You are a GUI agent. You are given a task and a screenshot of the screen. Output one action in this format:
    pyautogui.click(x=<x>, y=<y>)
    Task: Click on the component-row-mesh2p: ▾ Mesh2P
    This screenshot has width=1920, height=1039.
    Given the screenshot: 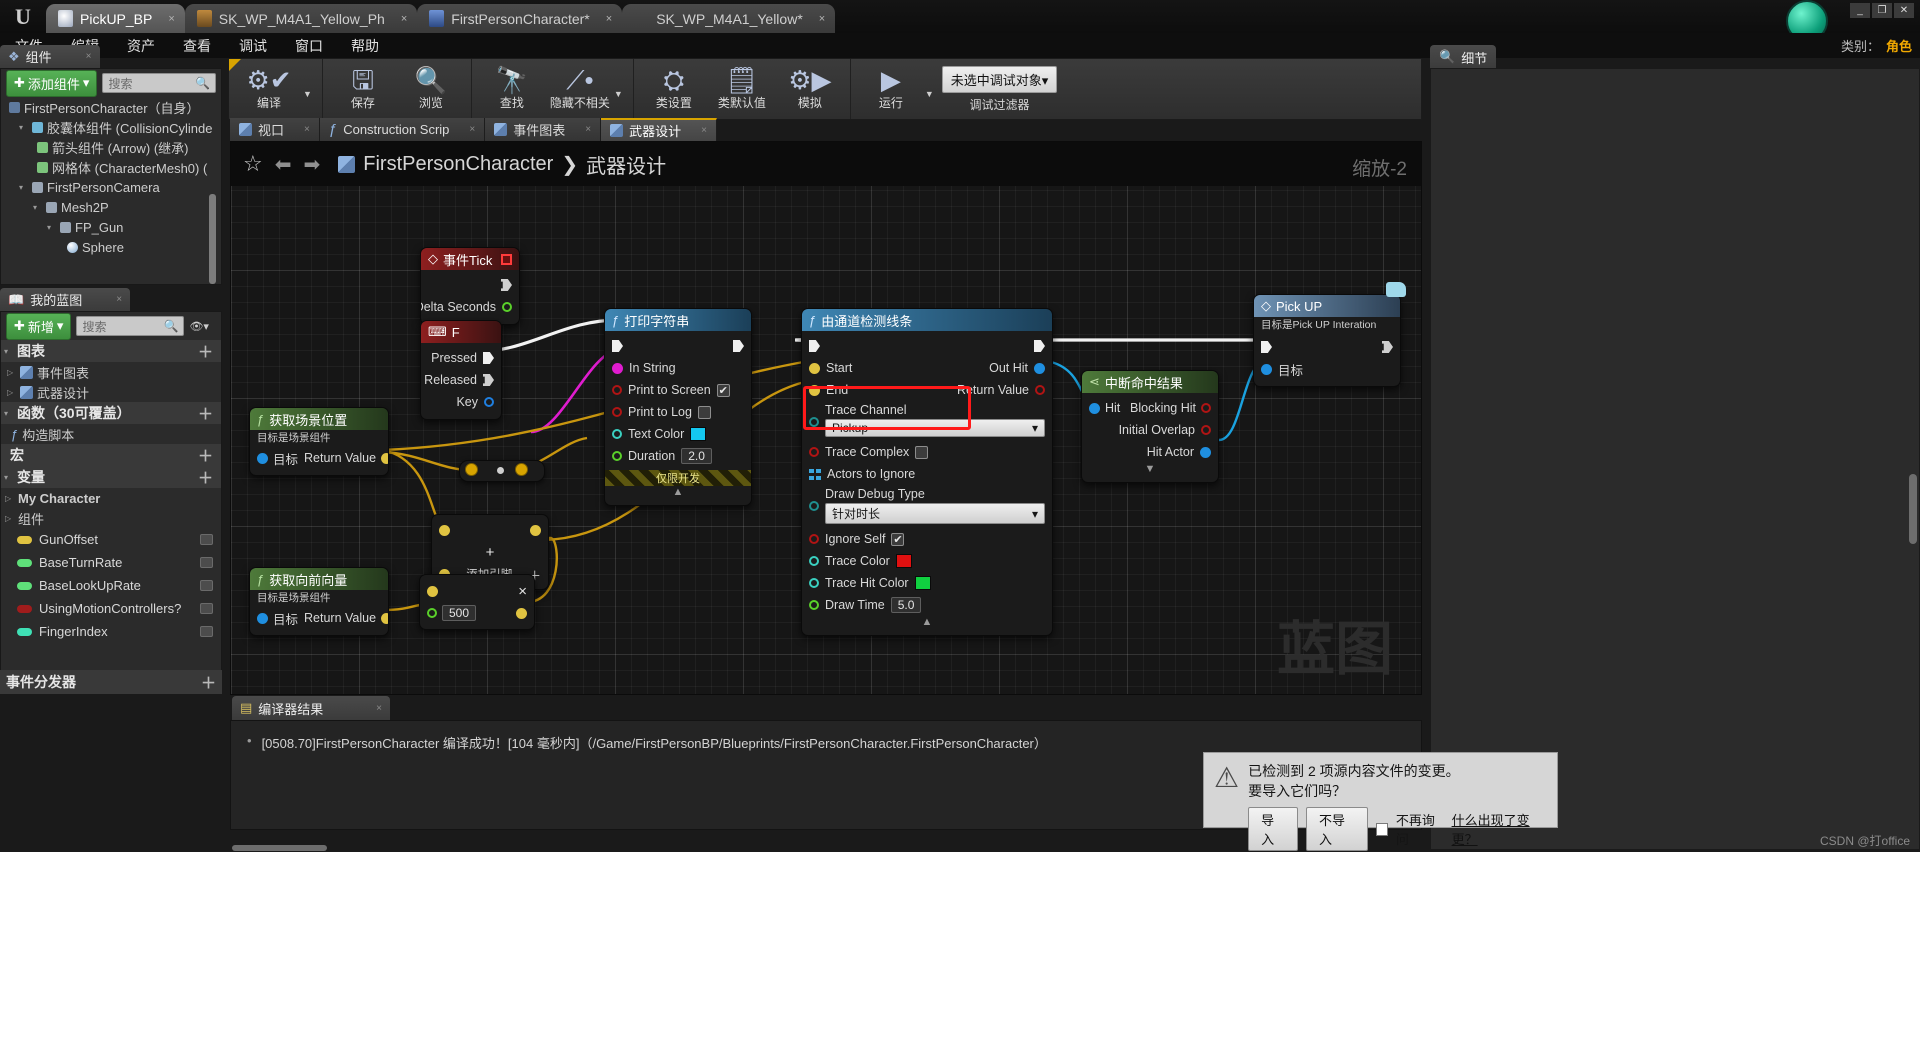 What is the action you would take?
    pyautogui.click(x=113, y=207)
    